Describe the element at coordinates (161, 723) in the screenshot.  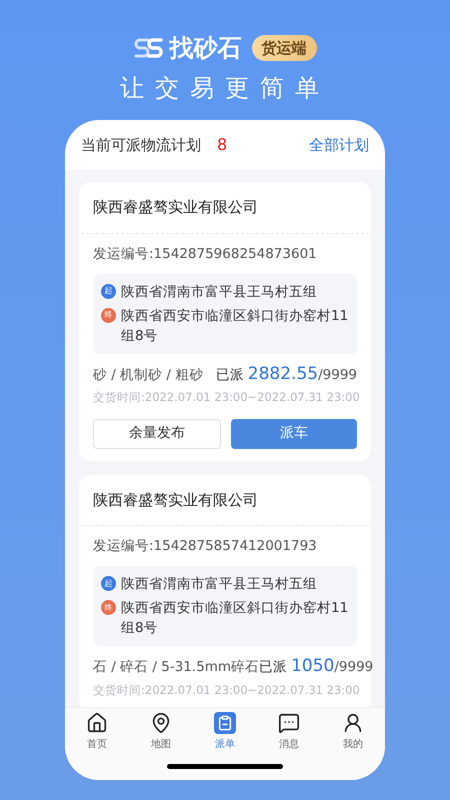
I see `map-pin-icon` at that location.